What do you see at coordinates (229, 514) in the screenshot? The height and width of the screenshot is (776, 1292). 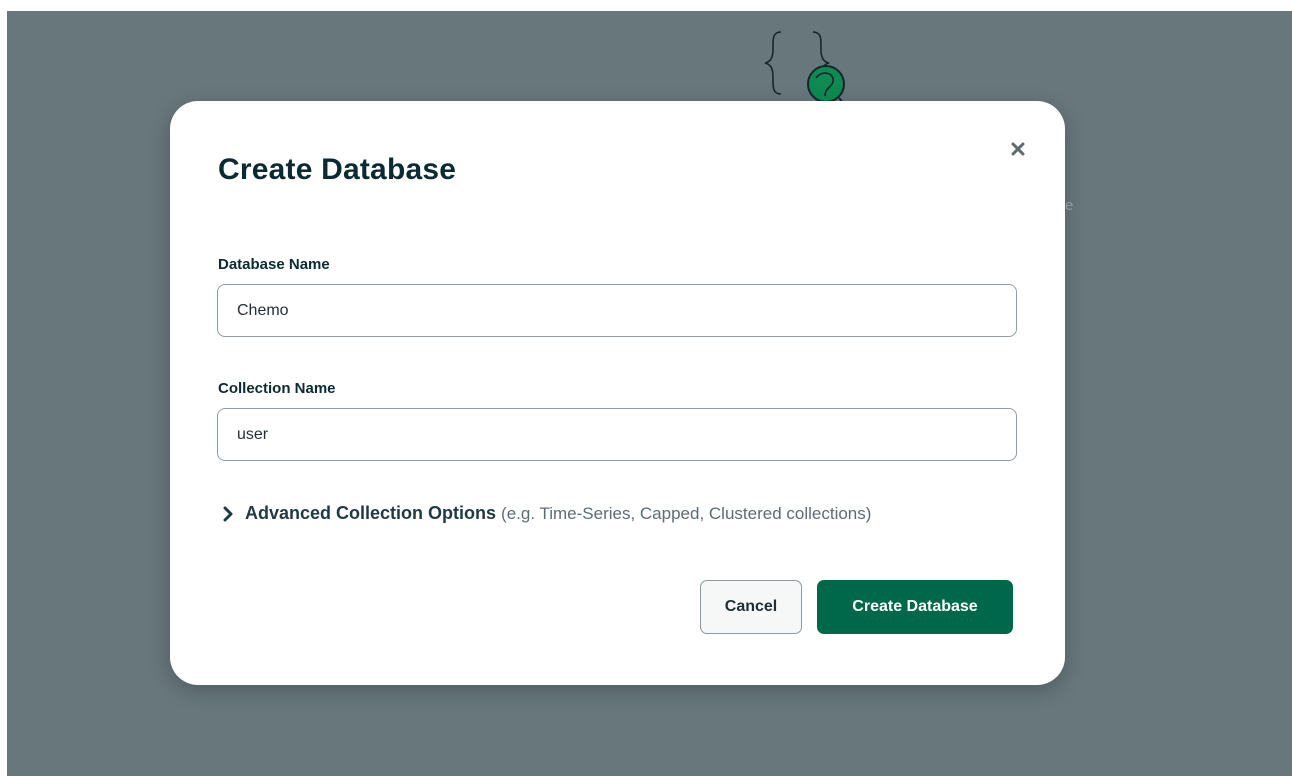 I see `chevron-right-icon` at bounding box center [229, 514].